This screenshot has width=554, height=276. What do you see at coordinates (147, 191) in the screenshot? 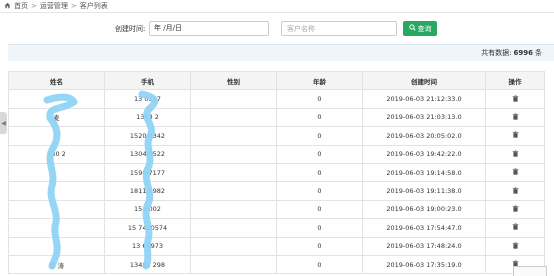
I see `cell-phone: 1811 1982` at bounding box center [147, 191].